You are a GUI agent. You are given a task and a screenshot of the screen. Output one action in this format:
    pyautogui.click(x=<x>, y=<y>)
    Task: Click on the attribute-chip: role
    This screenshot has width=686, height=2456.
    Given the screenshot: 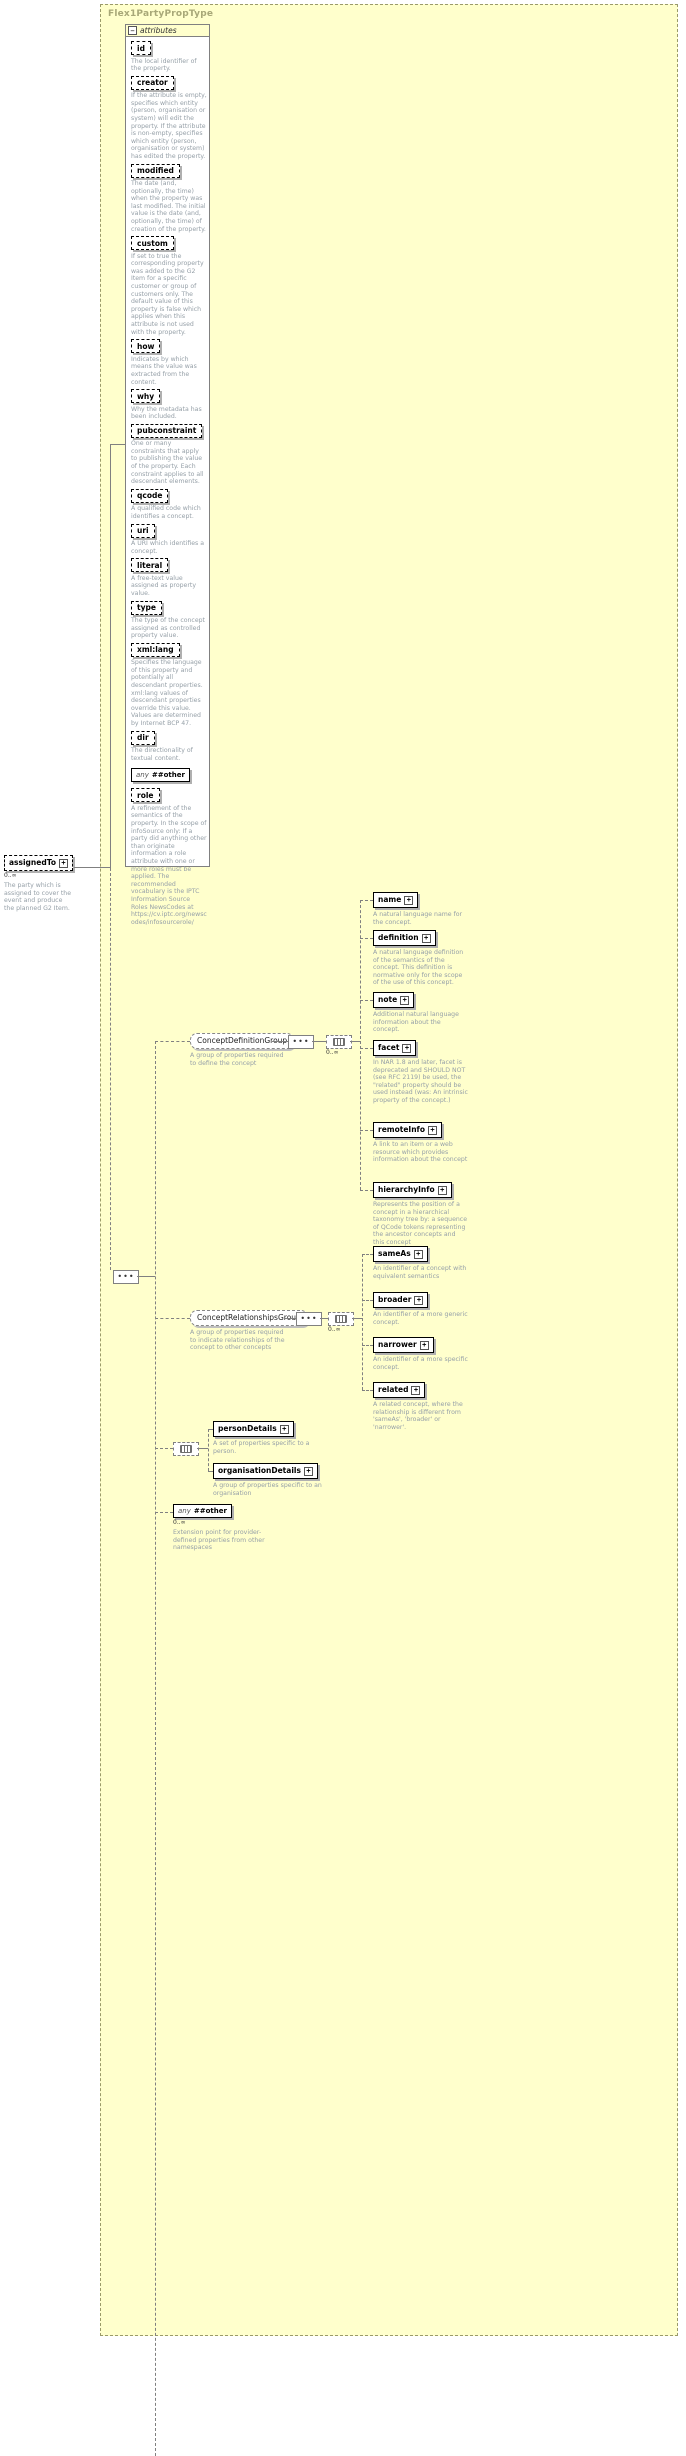 What is the action you would take?
    pyautogui.click(x=145, y=795)
    